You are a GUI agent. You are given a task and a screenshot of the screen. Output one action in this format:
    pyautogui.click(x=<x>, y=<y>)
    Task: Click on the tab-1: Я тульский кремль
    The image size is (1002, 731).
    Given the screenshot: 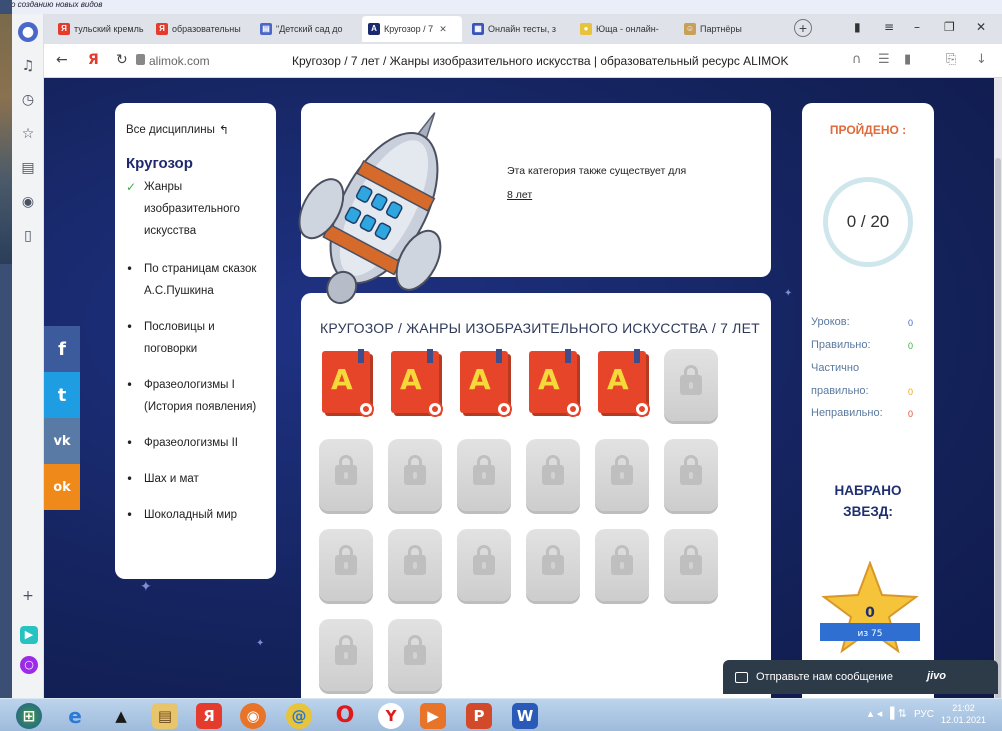 What is the action you would take?
    pyautogui.click(x=99, y=29)
    